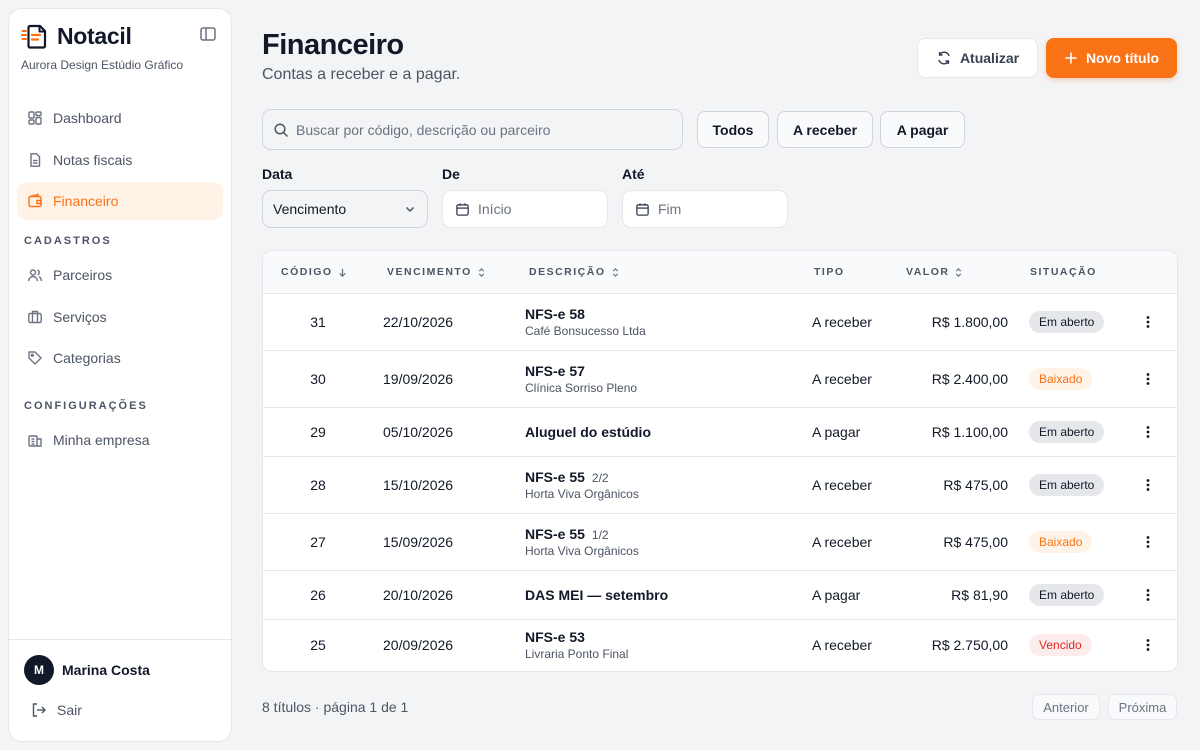  What do you see at coordinates (585, 314) in the screenshot?
I see `description-title: NFS-e 58` at bounding box center [585, 314].